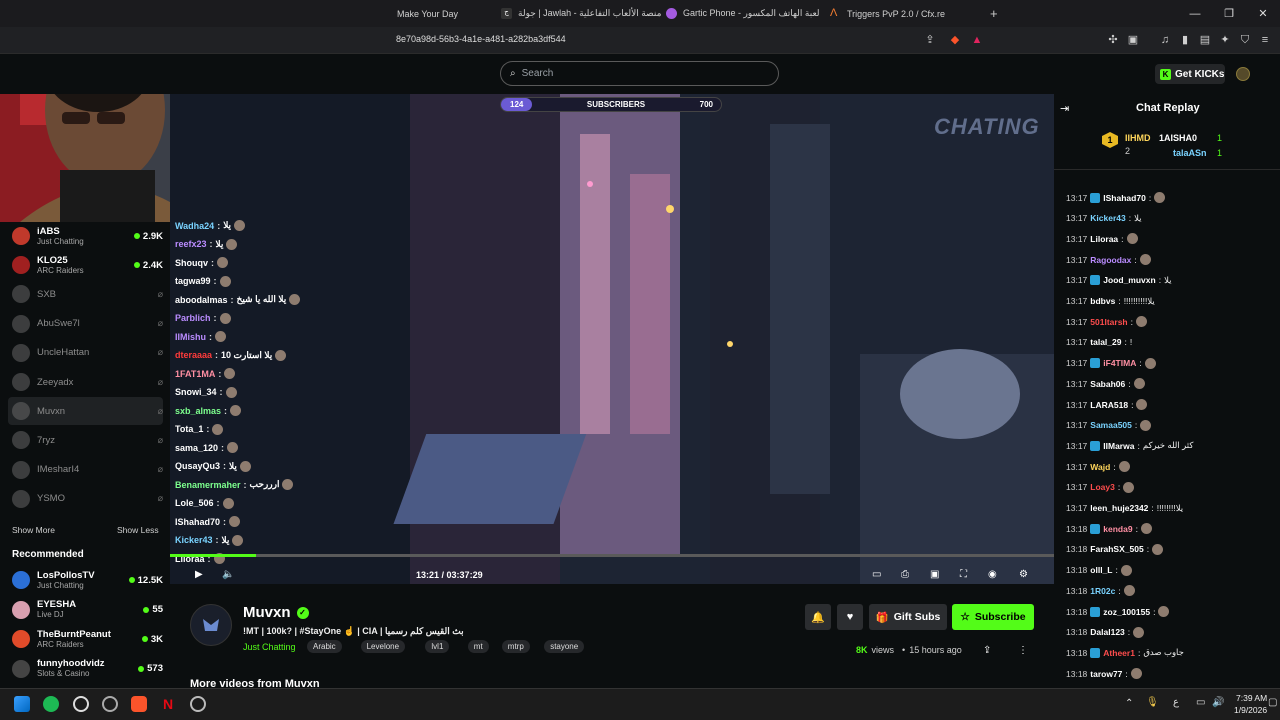  Describe the element at coordinates (110, 704) in the screenshot. I see `steam-icon` at that location.